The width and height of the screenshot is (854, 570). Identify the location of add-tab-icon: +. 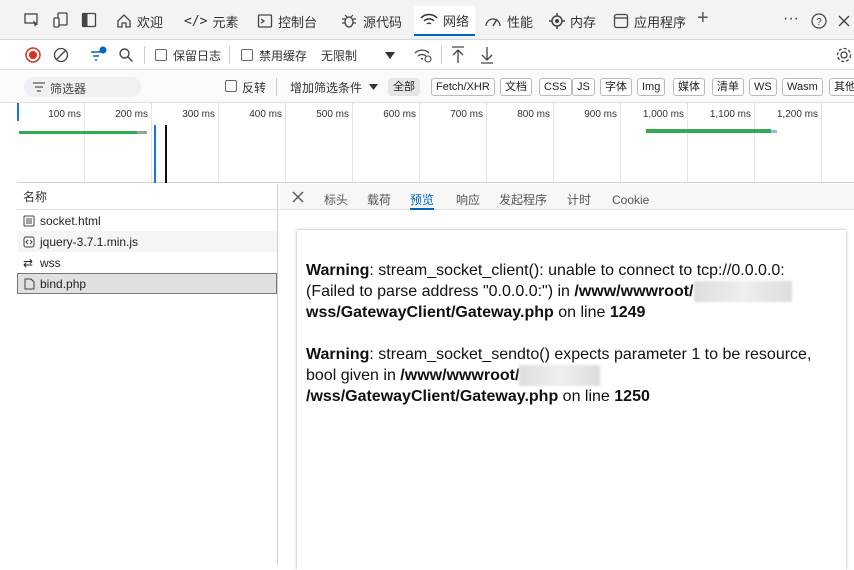
(703, 18).